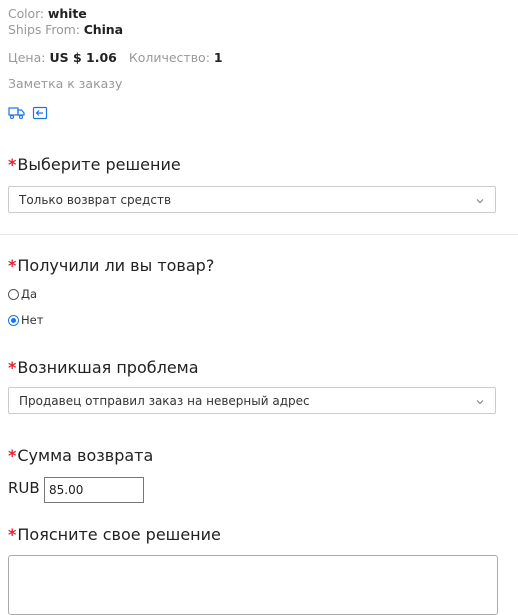  What do you see at coordinates (67, 13) in the screenshot?
I see `color-value: white` at bounding box center [67, 13].